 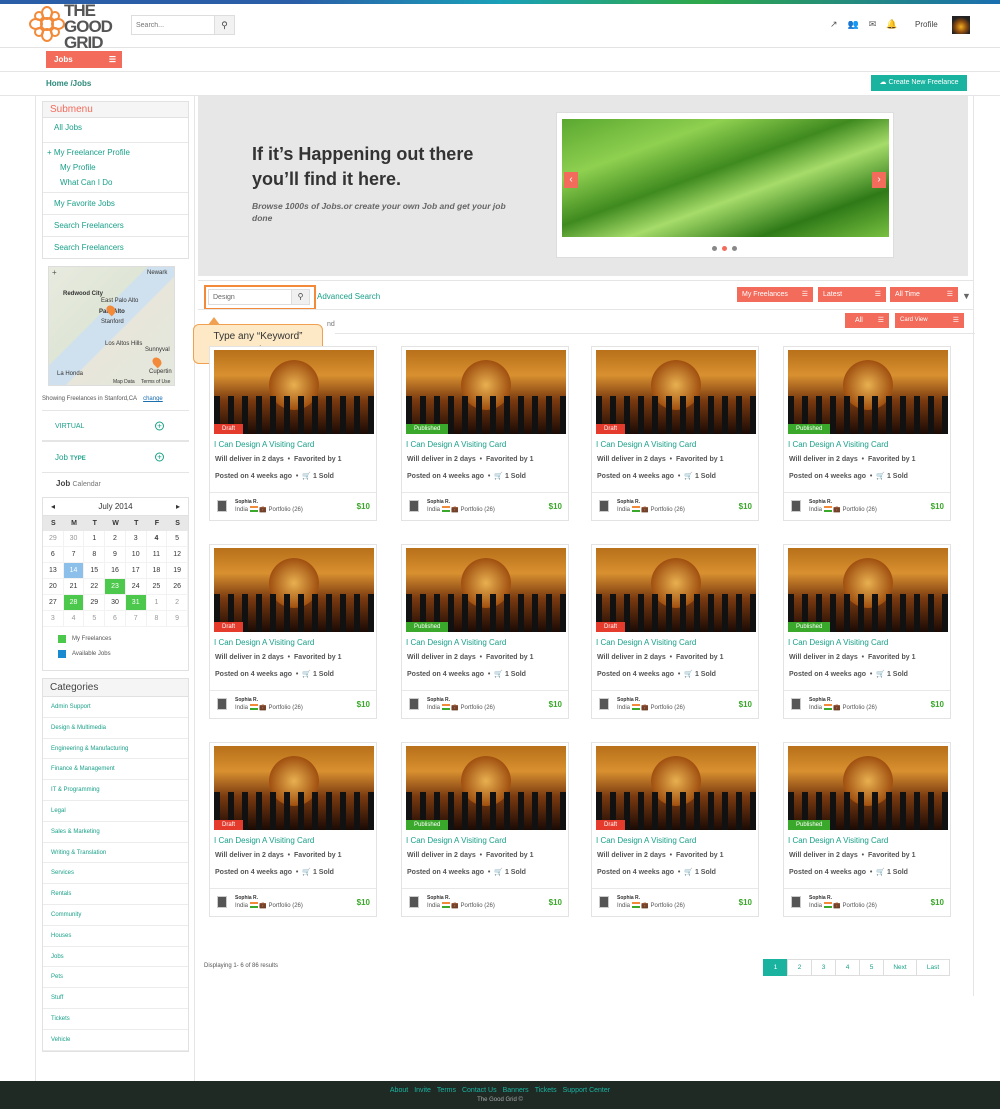 What do you see at coordinates (924, 294) in the screenshot?
I see `time-dropdown: All Time` at bounding box center [924, 294].